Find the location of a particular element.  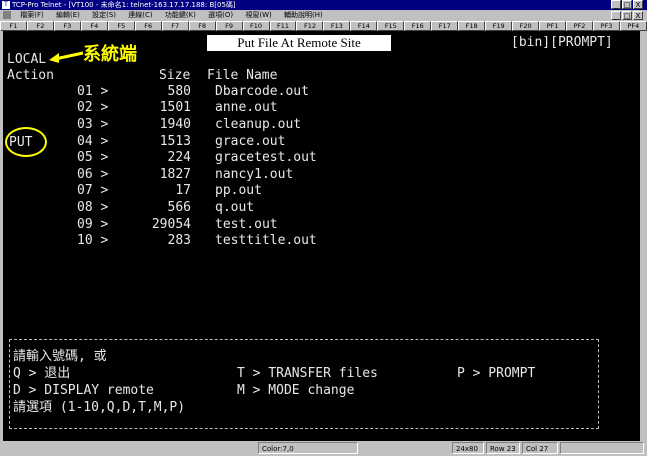

maximize-button: □ is located at coordinates (627, 4).